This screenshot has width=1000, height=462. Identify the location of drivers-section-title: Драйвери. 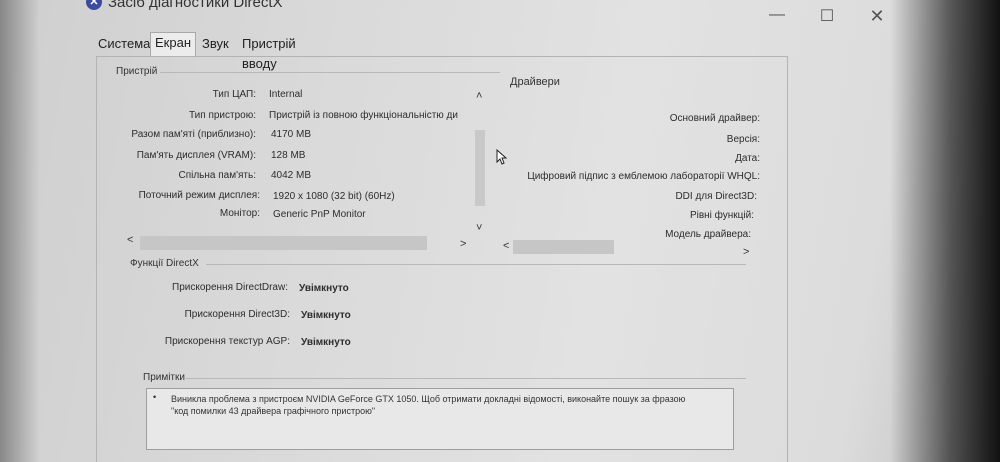
(535, 82).